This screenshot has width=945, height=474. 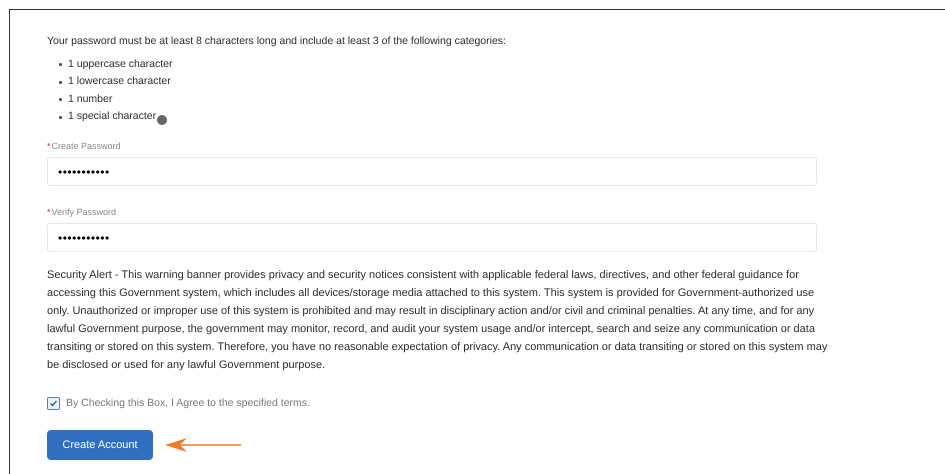 I want to click on requirement-item: 1 lowercase character, so click(x=119, y=82).